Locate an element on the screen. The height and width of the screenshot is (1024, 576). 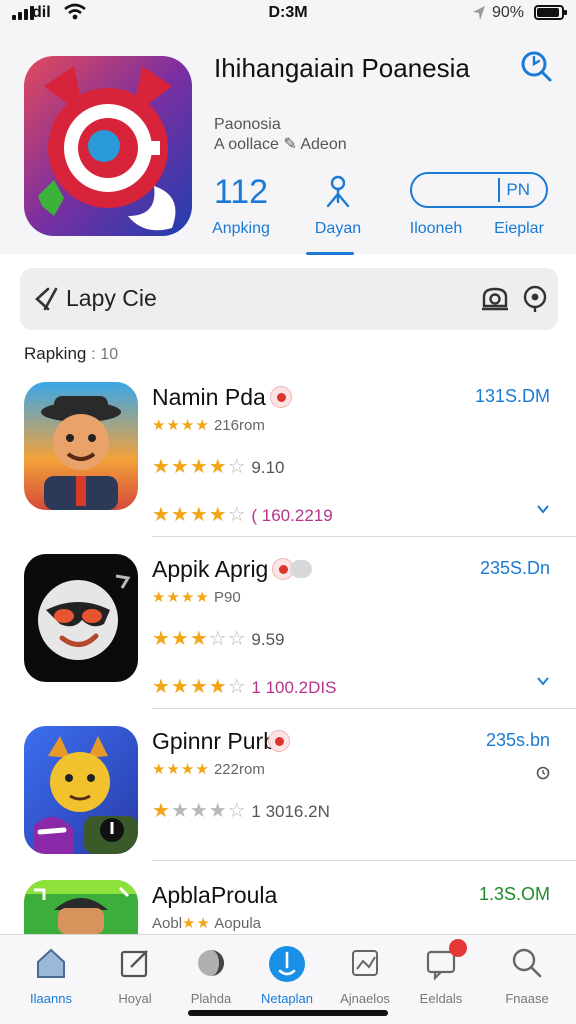
tab-label: Ajnaelos is located at coordinates (365, 998).